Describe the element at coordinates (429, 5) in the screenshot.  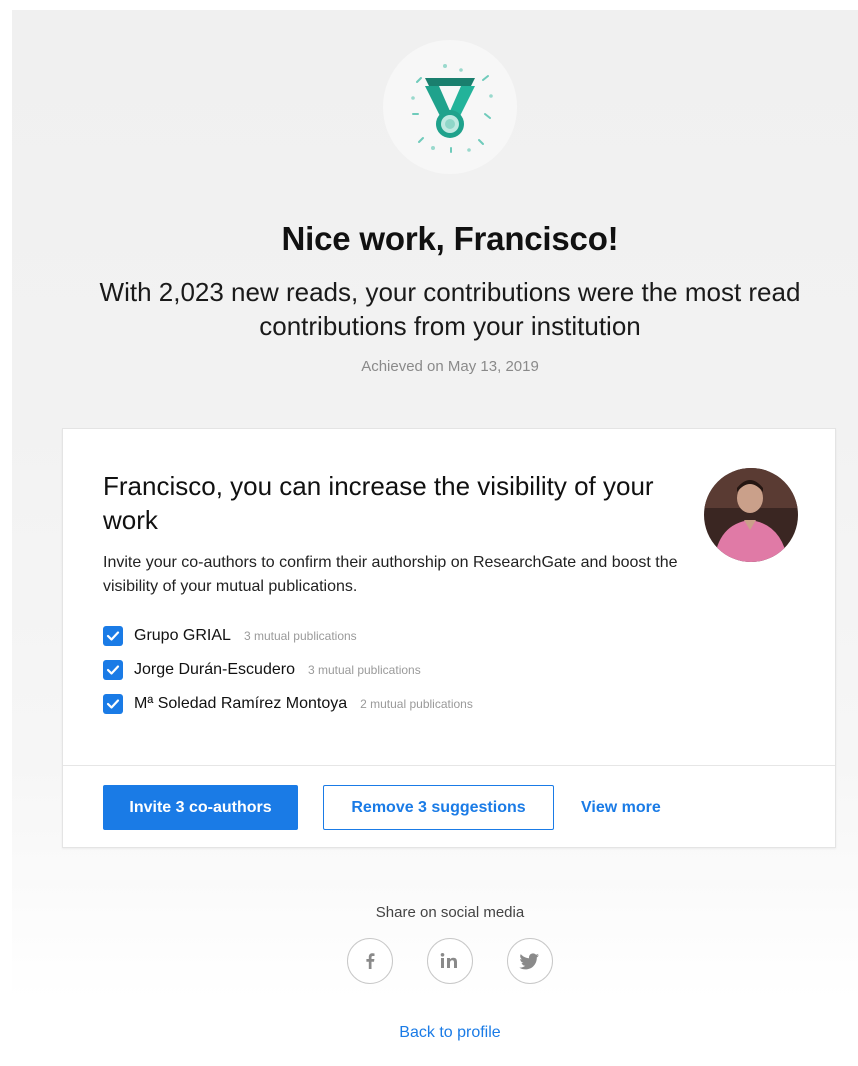
I see `top-margin` at that location.